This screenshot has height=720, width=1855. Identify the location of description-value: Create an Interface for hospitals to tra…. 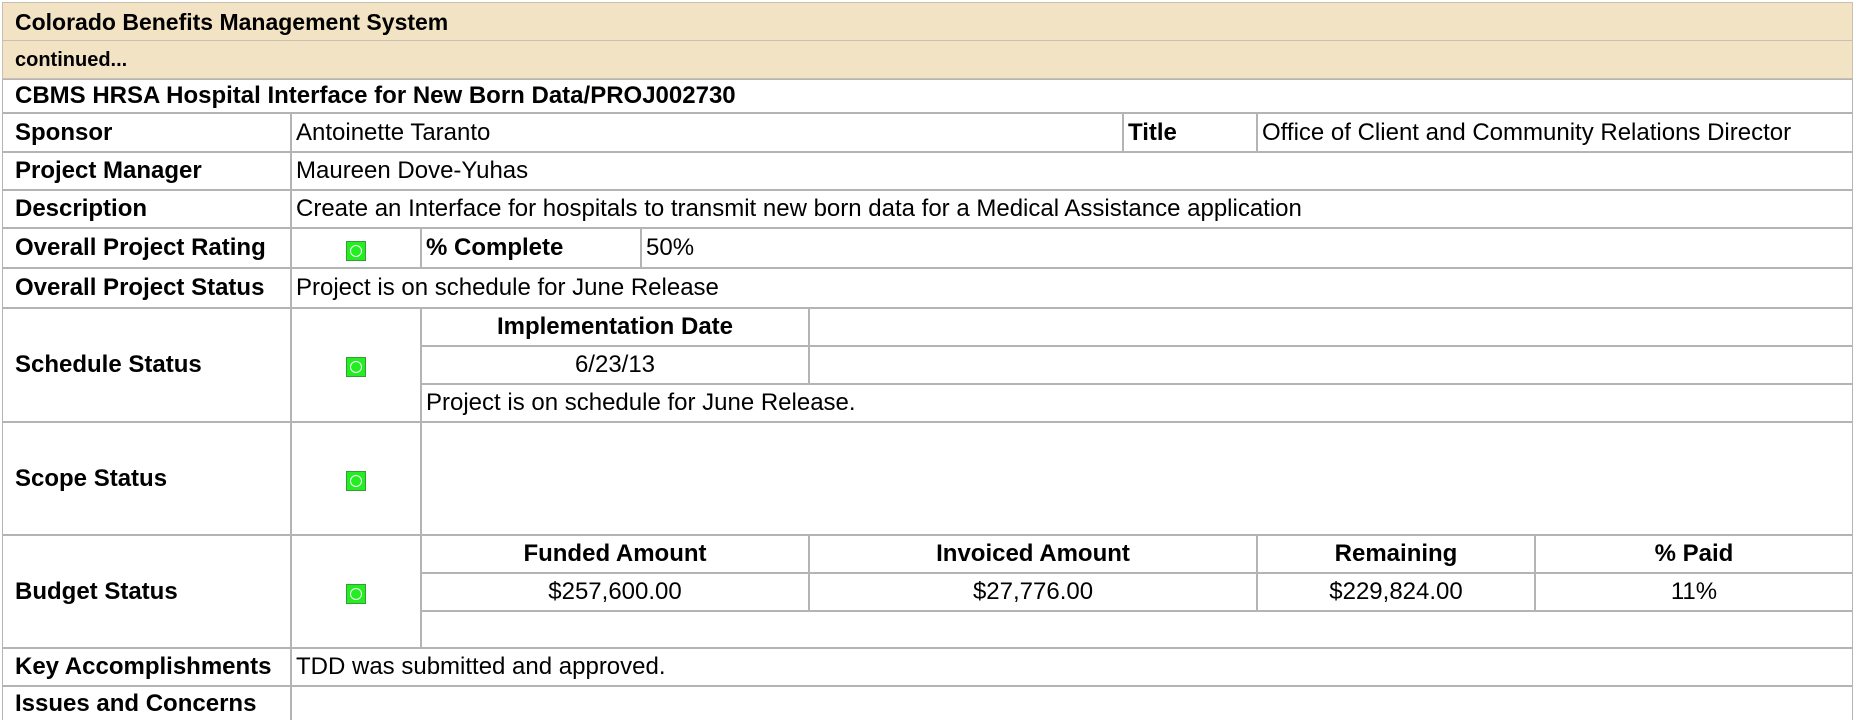
(1072, 209).